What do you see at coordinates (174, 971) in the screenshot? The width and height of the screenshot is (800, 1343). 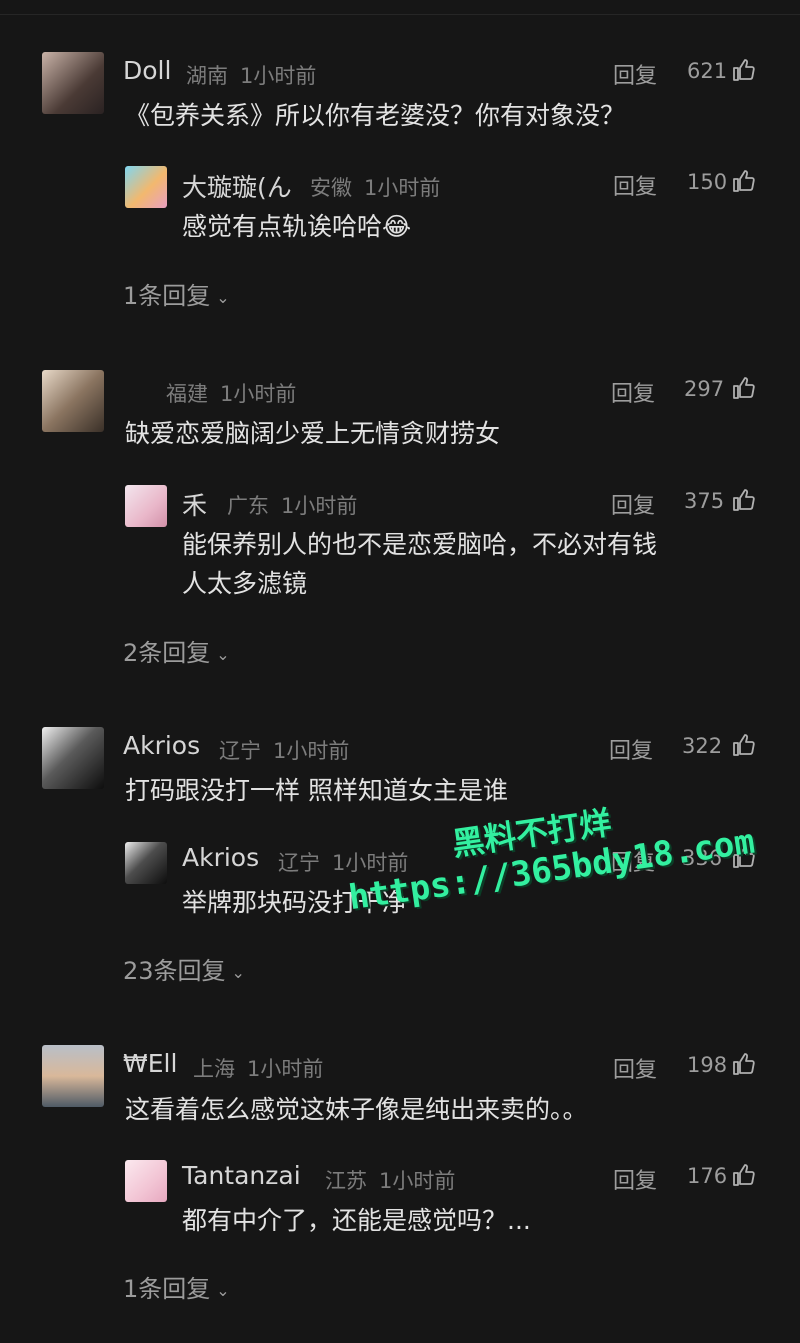 I see `more-replies-label: 23条回复` at bounding box center [174, 971].